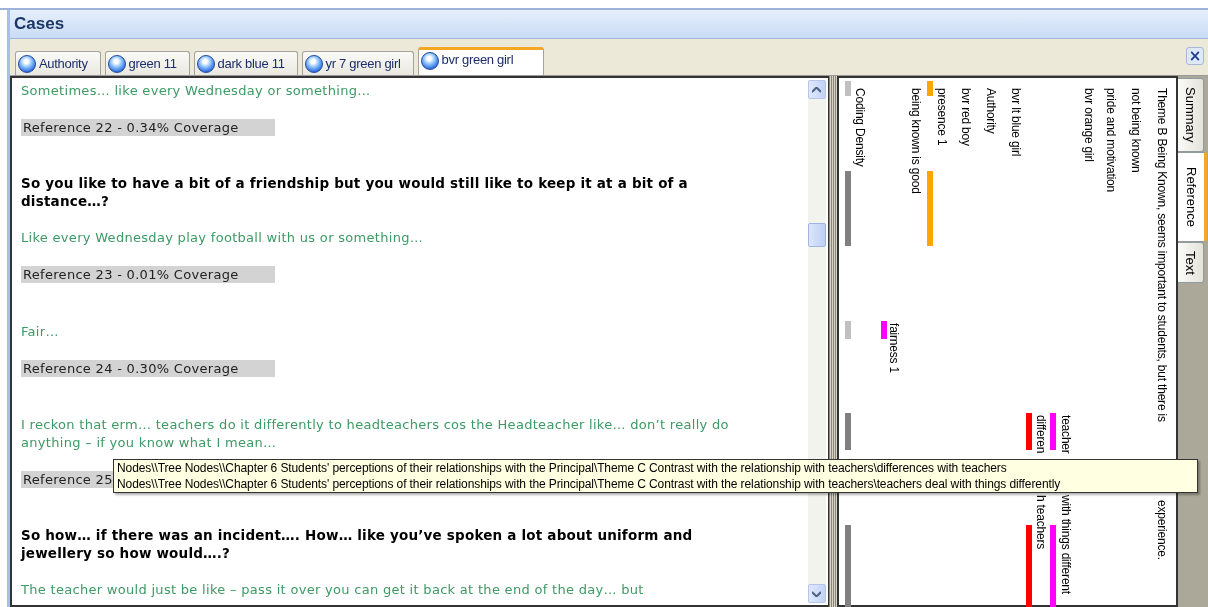 This screenshot has width=1208, height=607. What do you see at coordinates (58, 63) in the screenshot?
I see `case-tab: Authority` at bounding box center [58, 63].